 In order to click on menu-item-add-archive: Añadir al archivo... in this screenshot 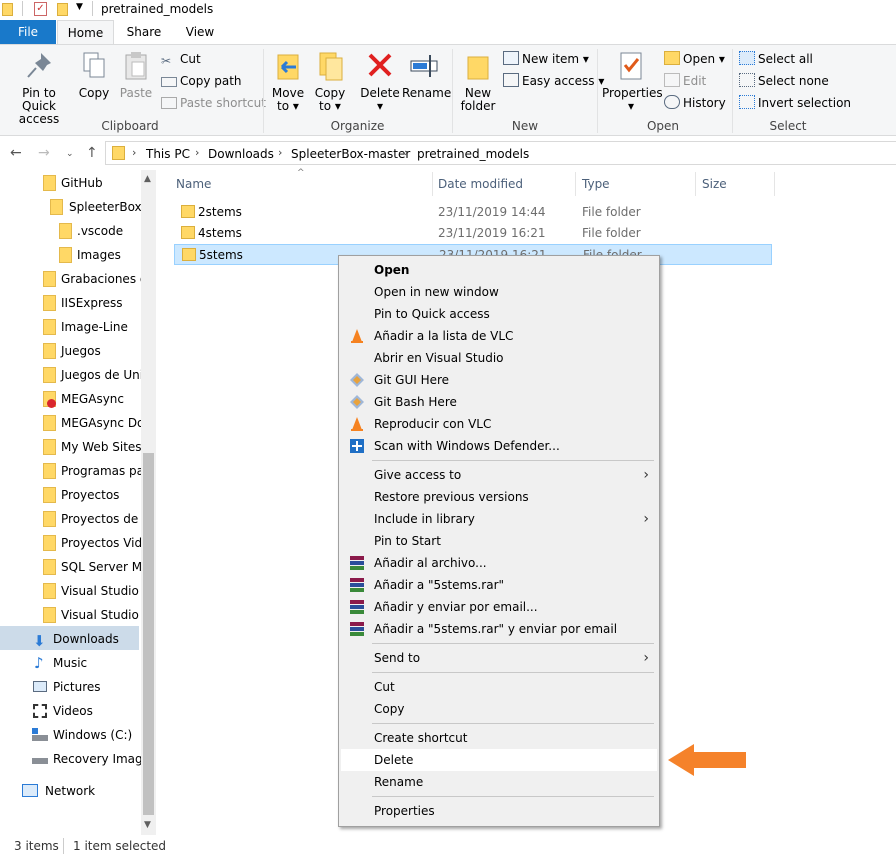, I will do `click(499, 563)`.